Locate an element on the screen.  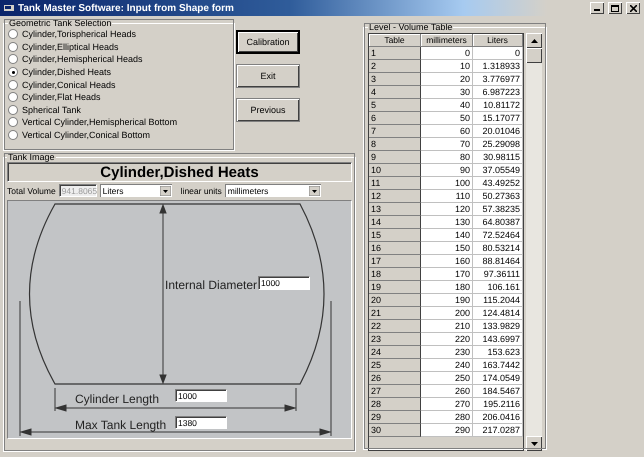
max-tank-length-field: 1380 is located at coordinates (201, 422).